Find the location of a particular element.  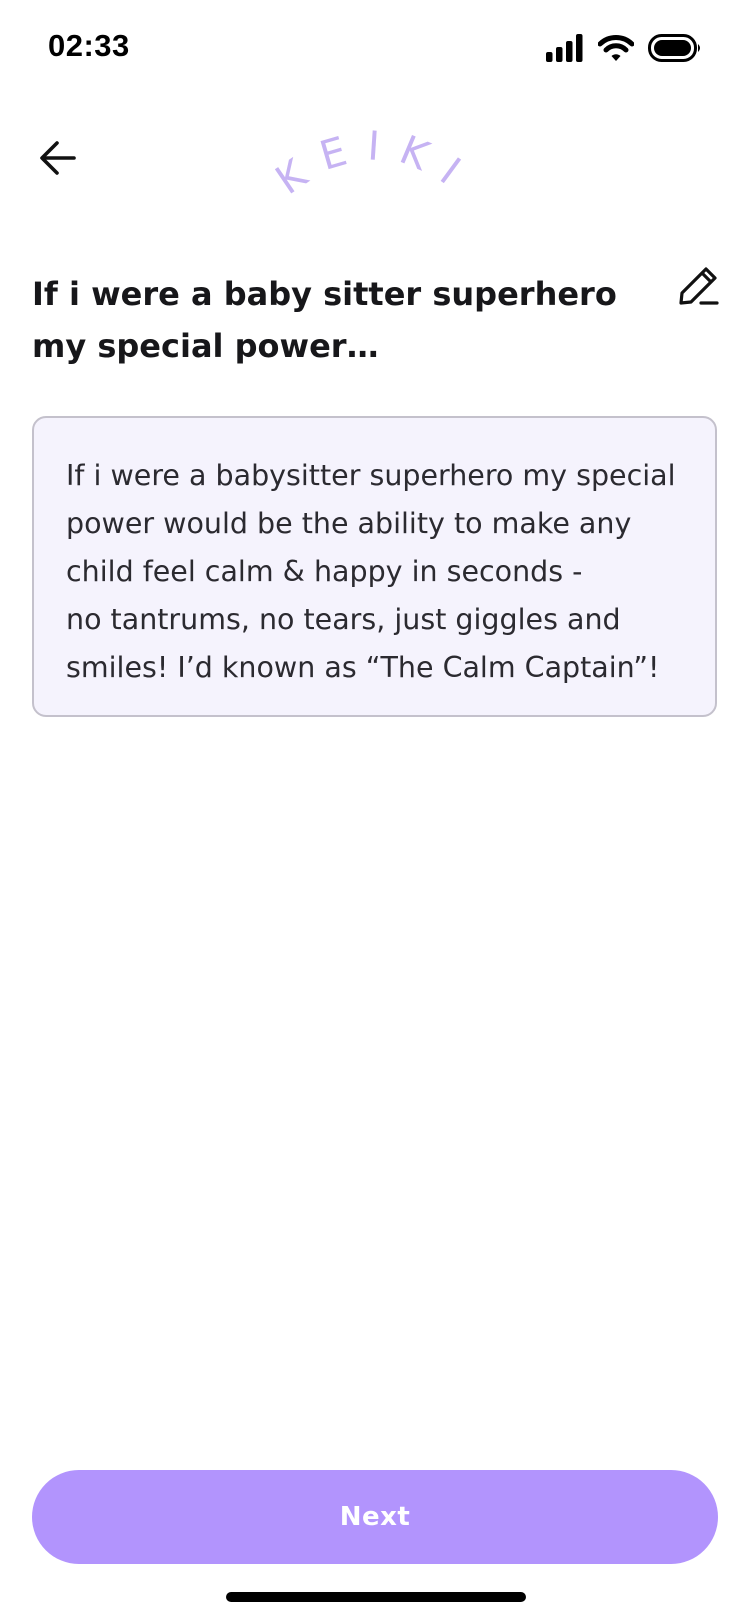

status-bar: 02:33 is located at coordinates (375, 48).